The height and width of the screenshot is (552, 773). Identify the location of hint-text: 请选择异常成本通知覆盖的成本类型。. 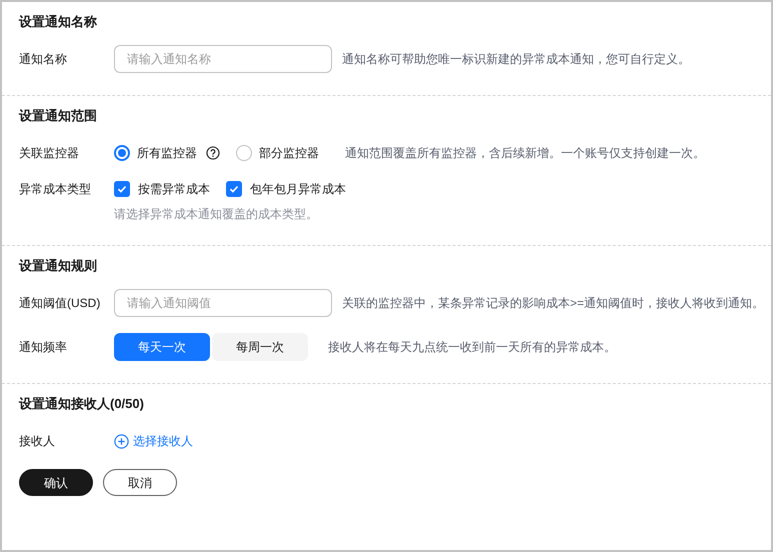
(216, 214).